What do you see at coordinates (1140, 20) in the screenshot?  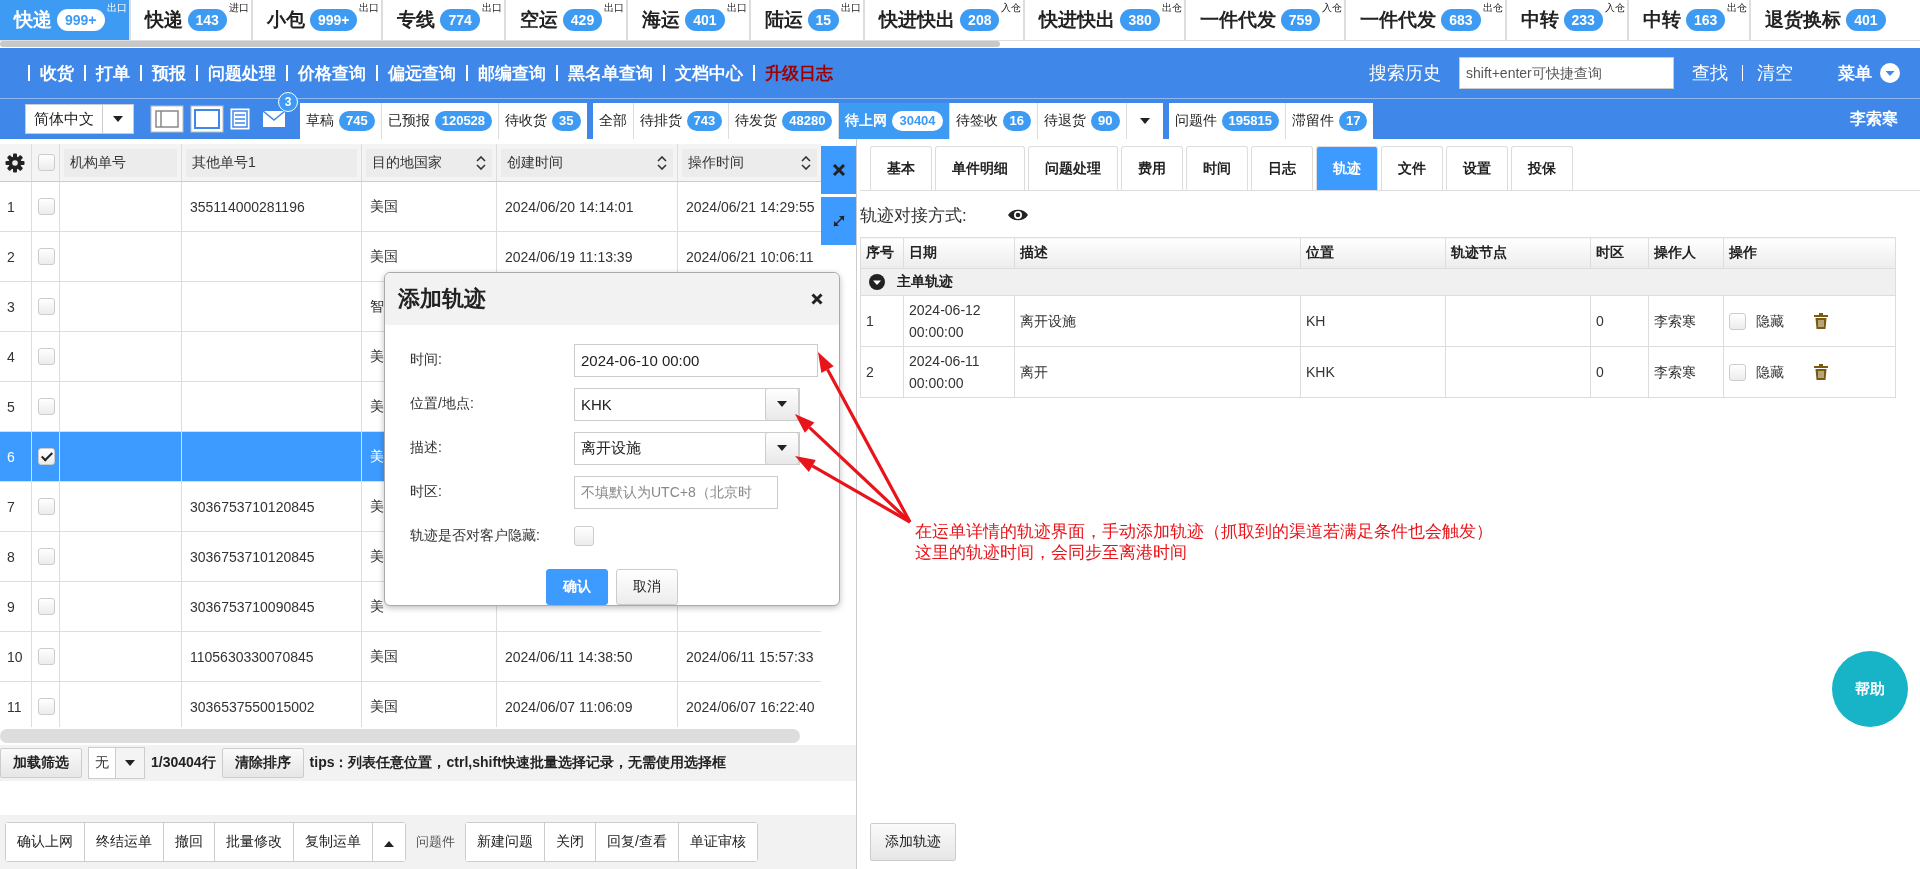 I see `count-badge: 380` at bounding box center [1140, 20].